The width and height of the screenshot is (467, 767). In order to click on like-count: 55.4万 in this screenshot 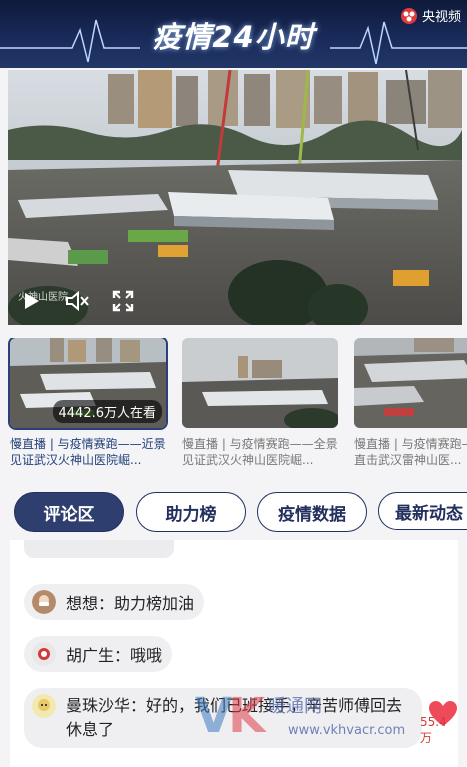, I will do `click(433, 730)`.